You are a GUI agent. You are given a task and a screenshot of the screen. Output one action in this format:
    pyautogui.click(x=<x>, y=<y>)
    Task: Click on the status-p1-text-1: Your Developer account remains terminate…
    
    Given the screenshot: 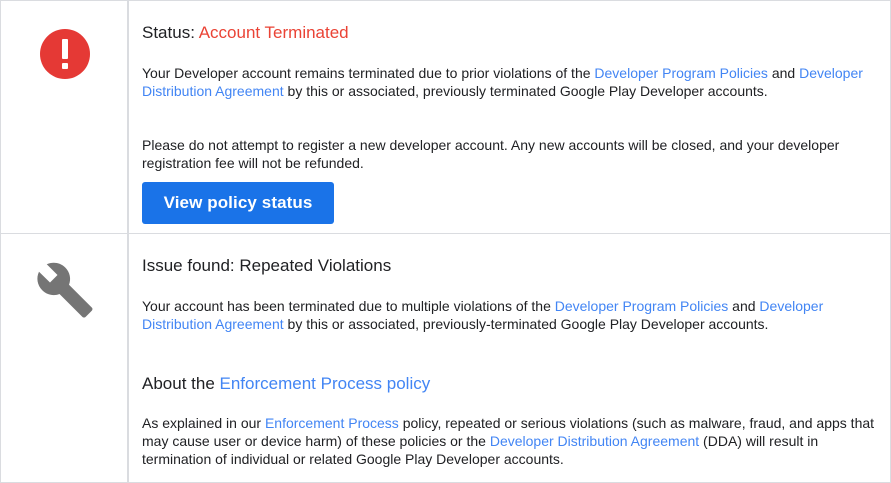 What is the action you would take?
    pyautogui.click(x=368, y=73)
    